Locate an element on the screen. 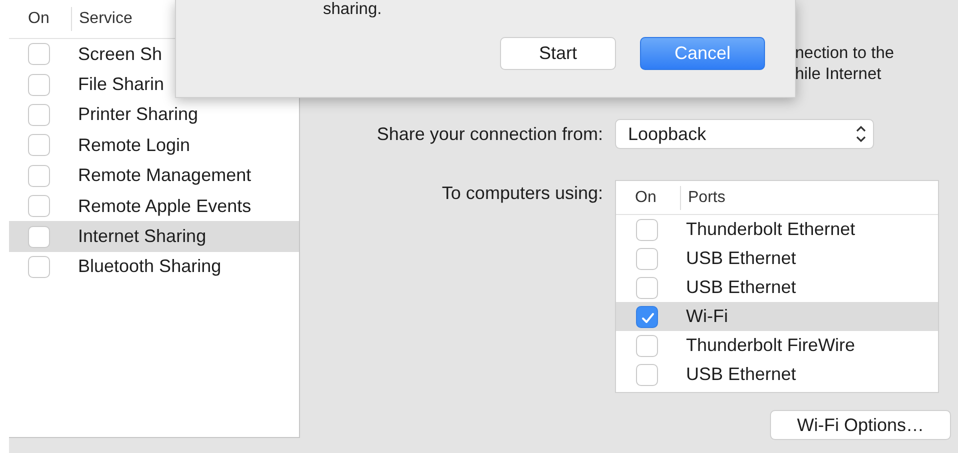 This screenshot has height=453, width=958. selected-row: Internet Sharing is located at coordinates (154, 236).